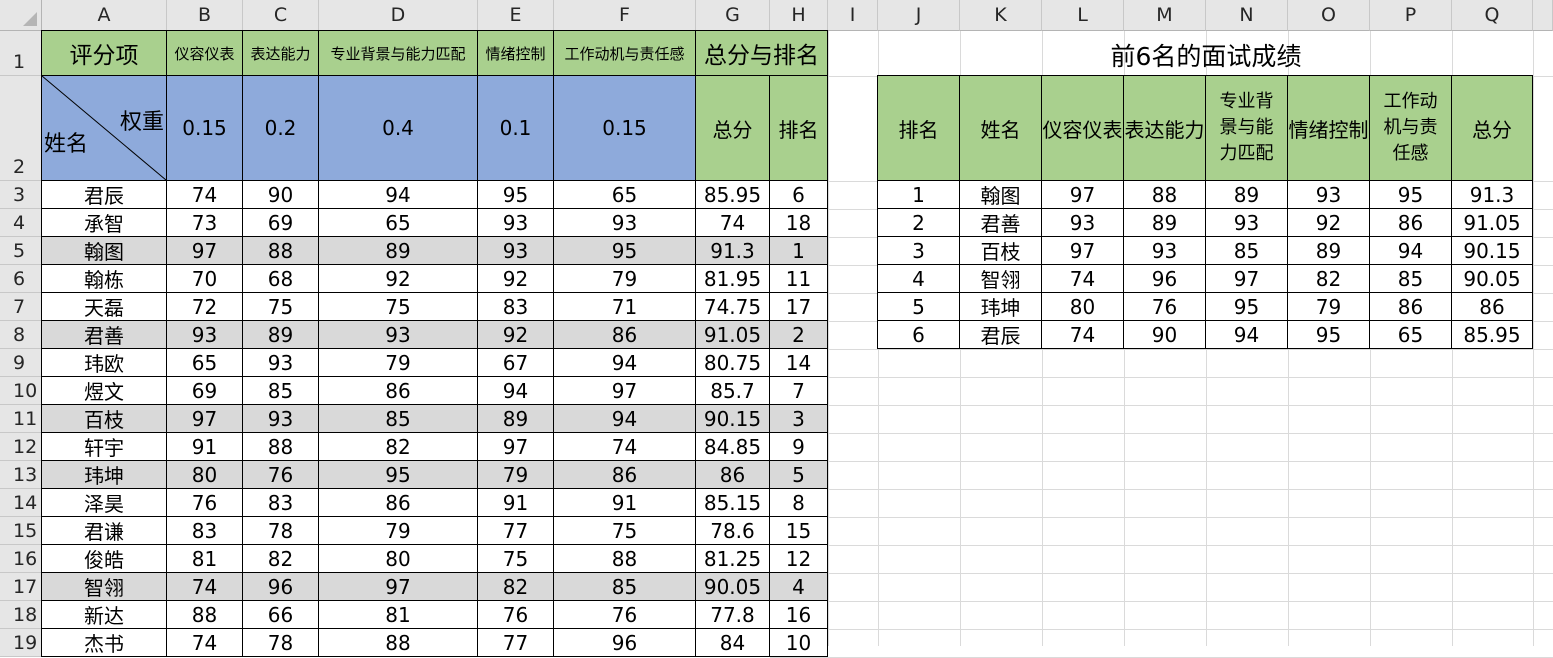 This screenshot has width=1553, height=658. What do you see at coordinates (104, 474) in the screenshot?
I see `score-cell-A: 玮坤` at bounding box center [104, 474].